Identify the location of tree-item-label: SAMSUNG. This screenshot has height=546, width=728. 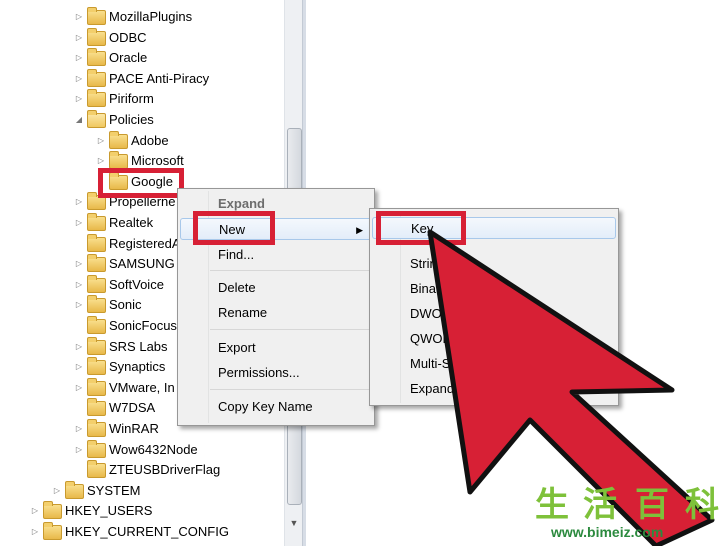
(142, 264).